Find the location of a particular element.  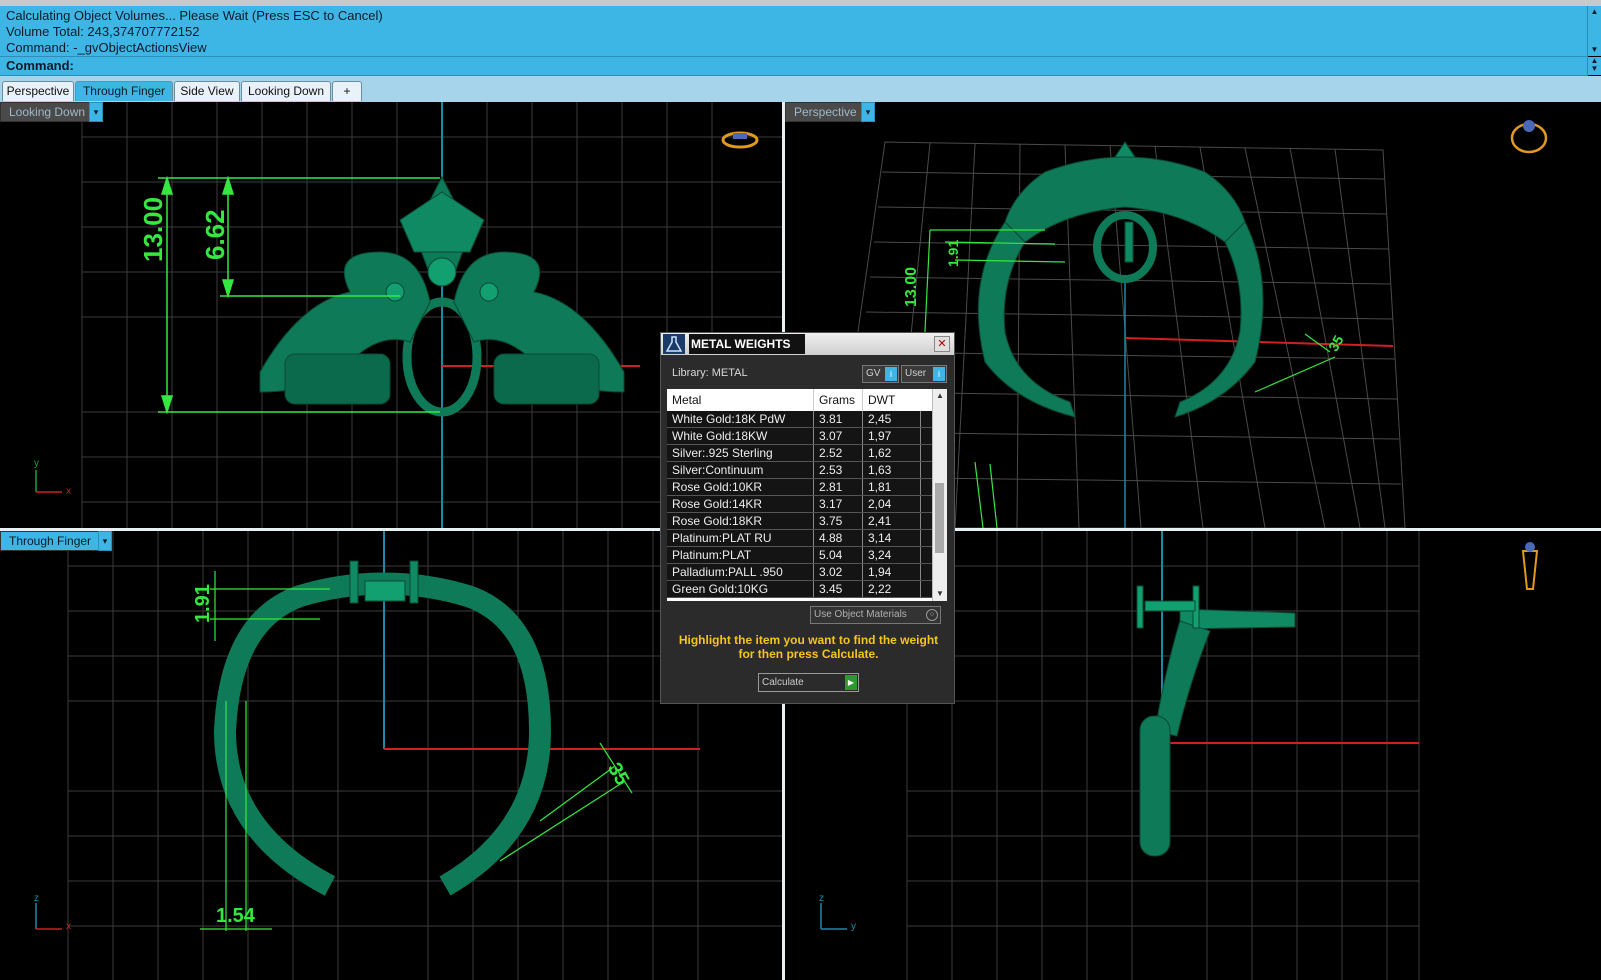

column-metal: Metal is located at coordinates (740, 400).